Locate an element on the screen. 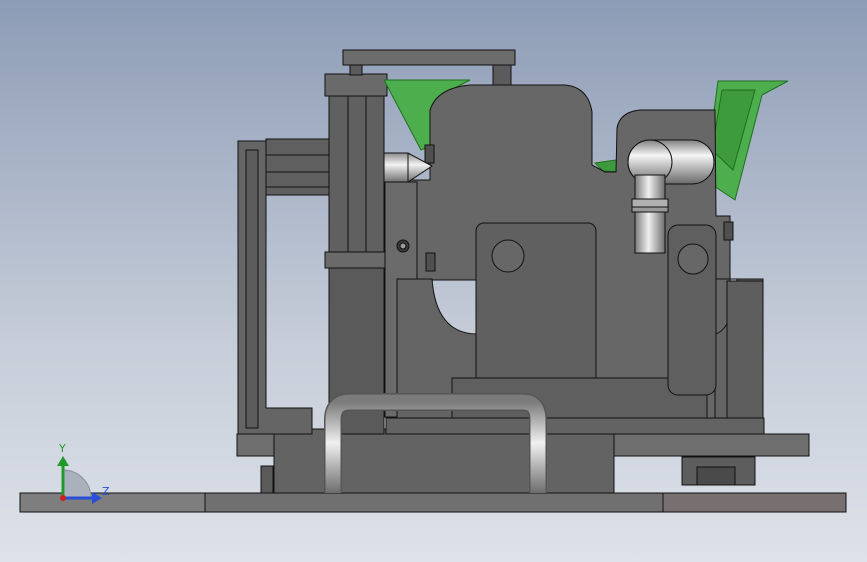 Image resolution: width=867 pixels, height=562 pixels. base-plate-segment-middle is located at coordinates (434, 502).